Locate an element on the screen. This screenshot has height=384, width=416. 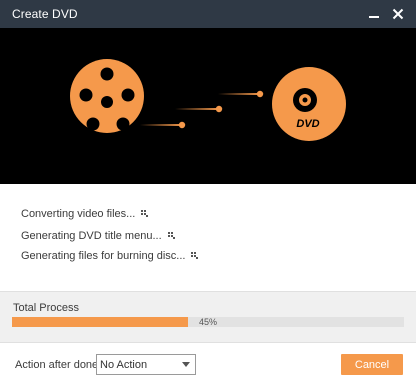
progress-label: Total Process is located at coordinates (46, 308).